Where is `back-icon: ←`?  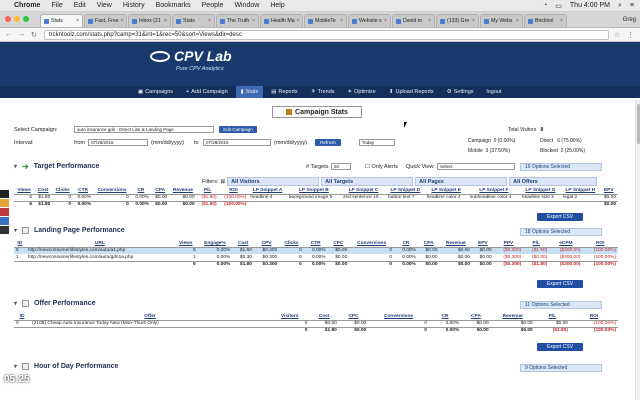 back-icon: ← is located at coordinates (9, 34).